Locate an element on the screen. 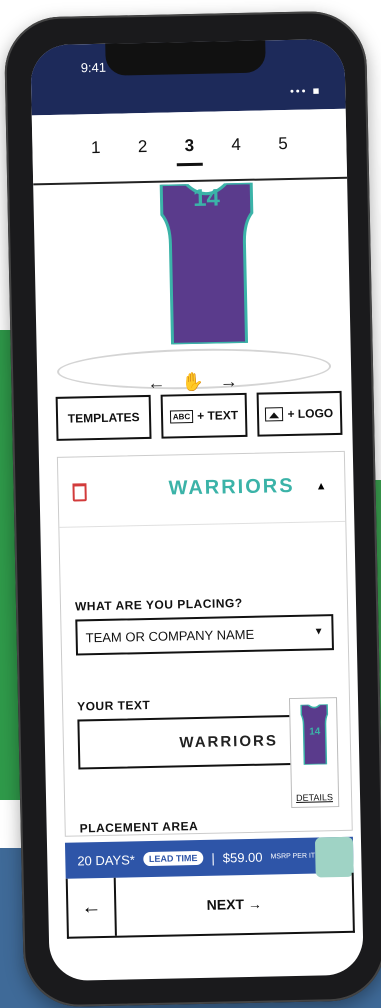  jersey-image: 14 is located at coordinates (206, 263).